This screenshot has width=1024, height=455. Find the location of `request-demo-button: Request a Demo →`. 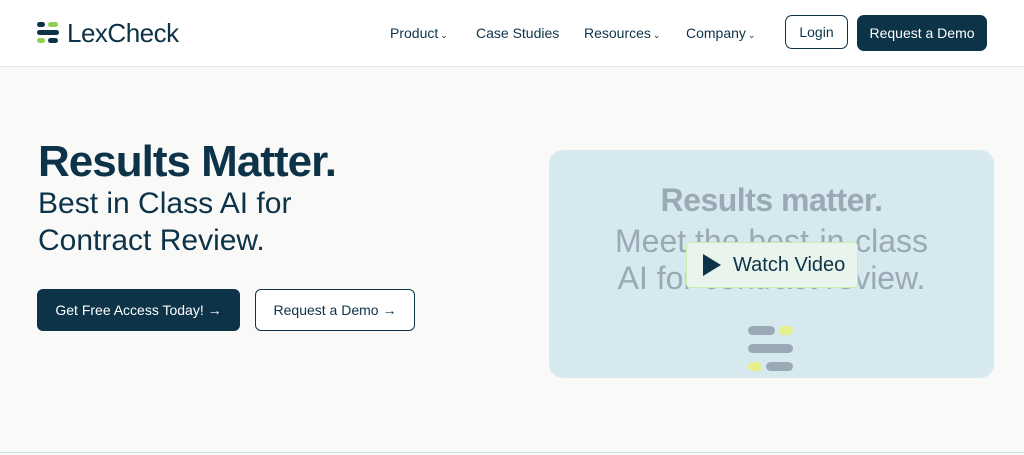

request-demo-button: Request a Demo → is located at coordinates (335, 310).